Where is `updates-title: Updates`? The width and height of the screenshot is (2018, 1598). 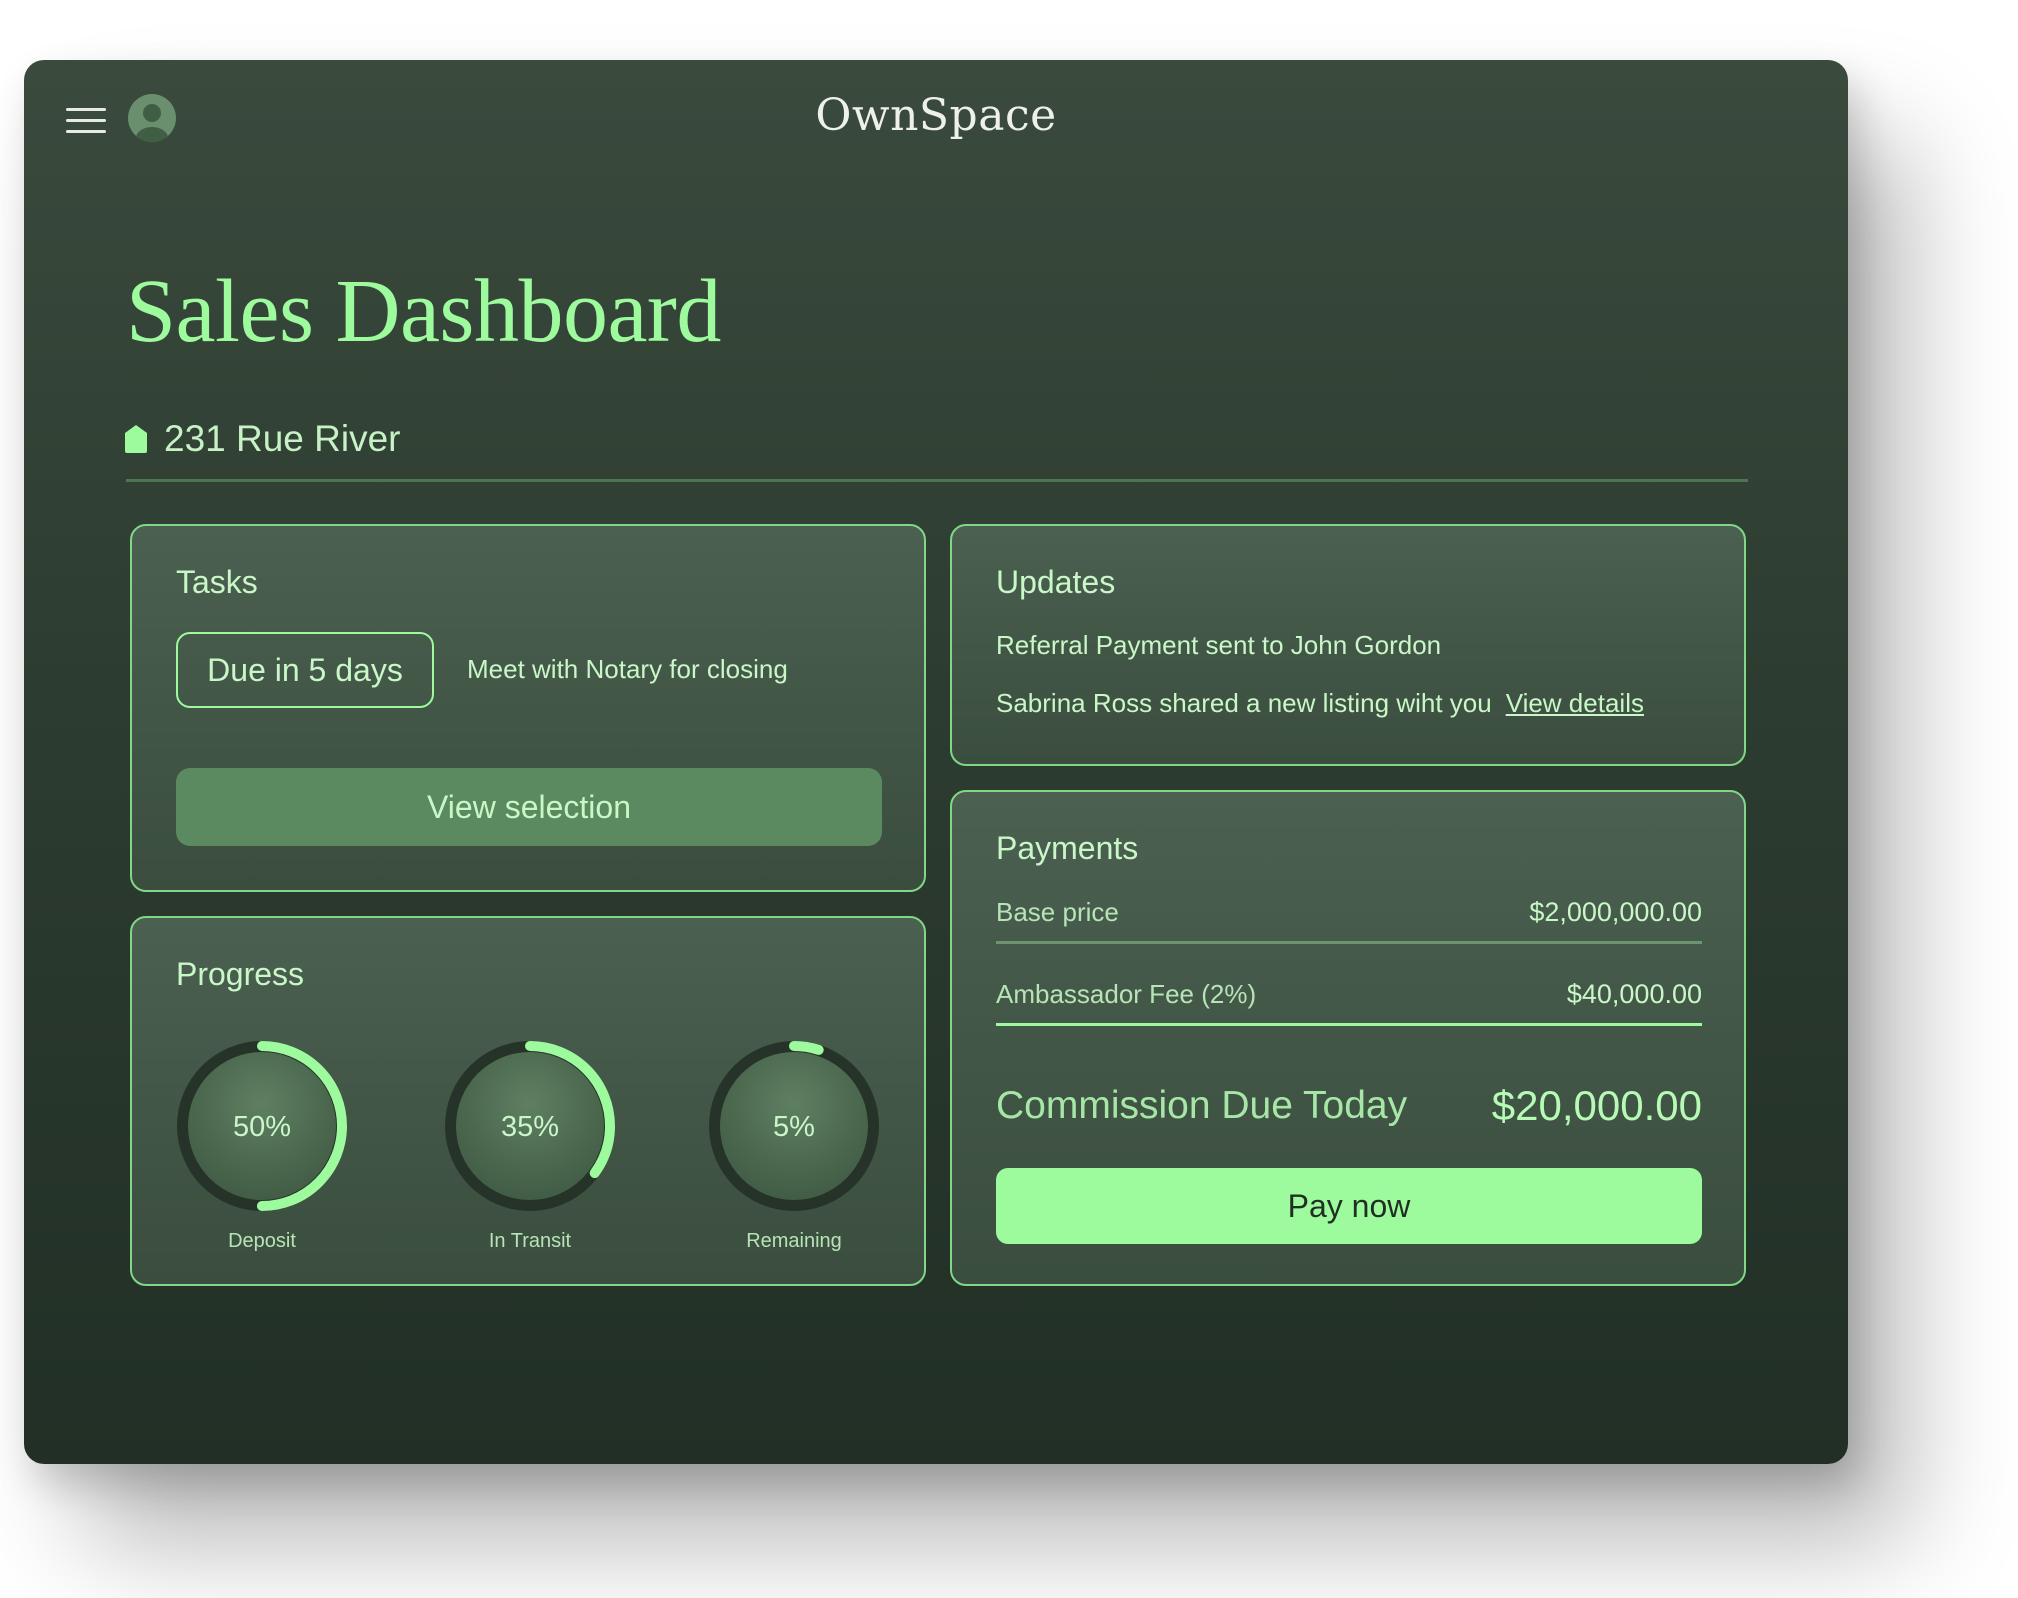
updates-title: Updates is located at coordinates (1056, 582).